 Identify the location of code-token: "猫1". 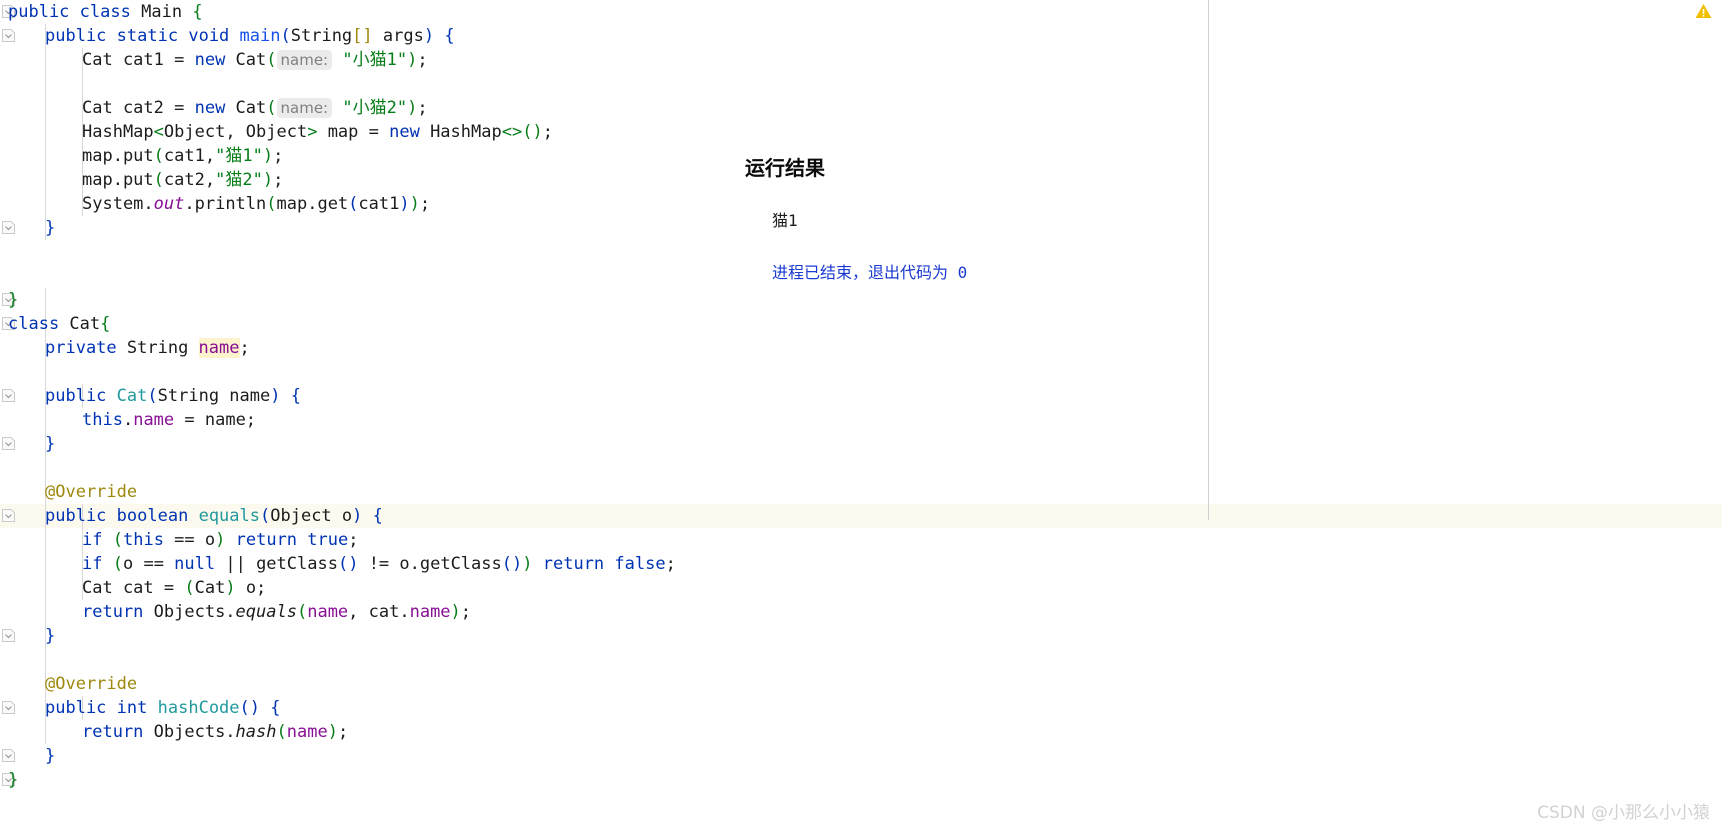
(239, 156).